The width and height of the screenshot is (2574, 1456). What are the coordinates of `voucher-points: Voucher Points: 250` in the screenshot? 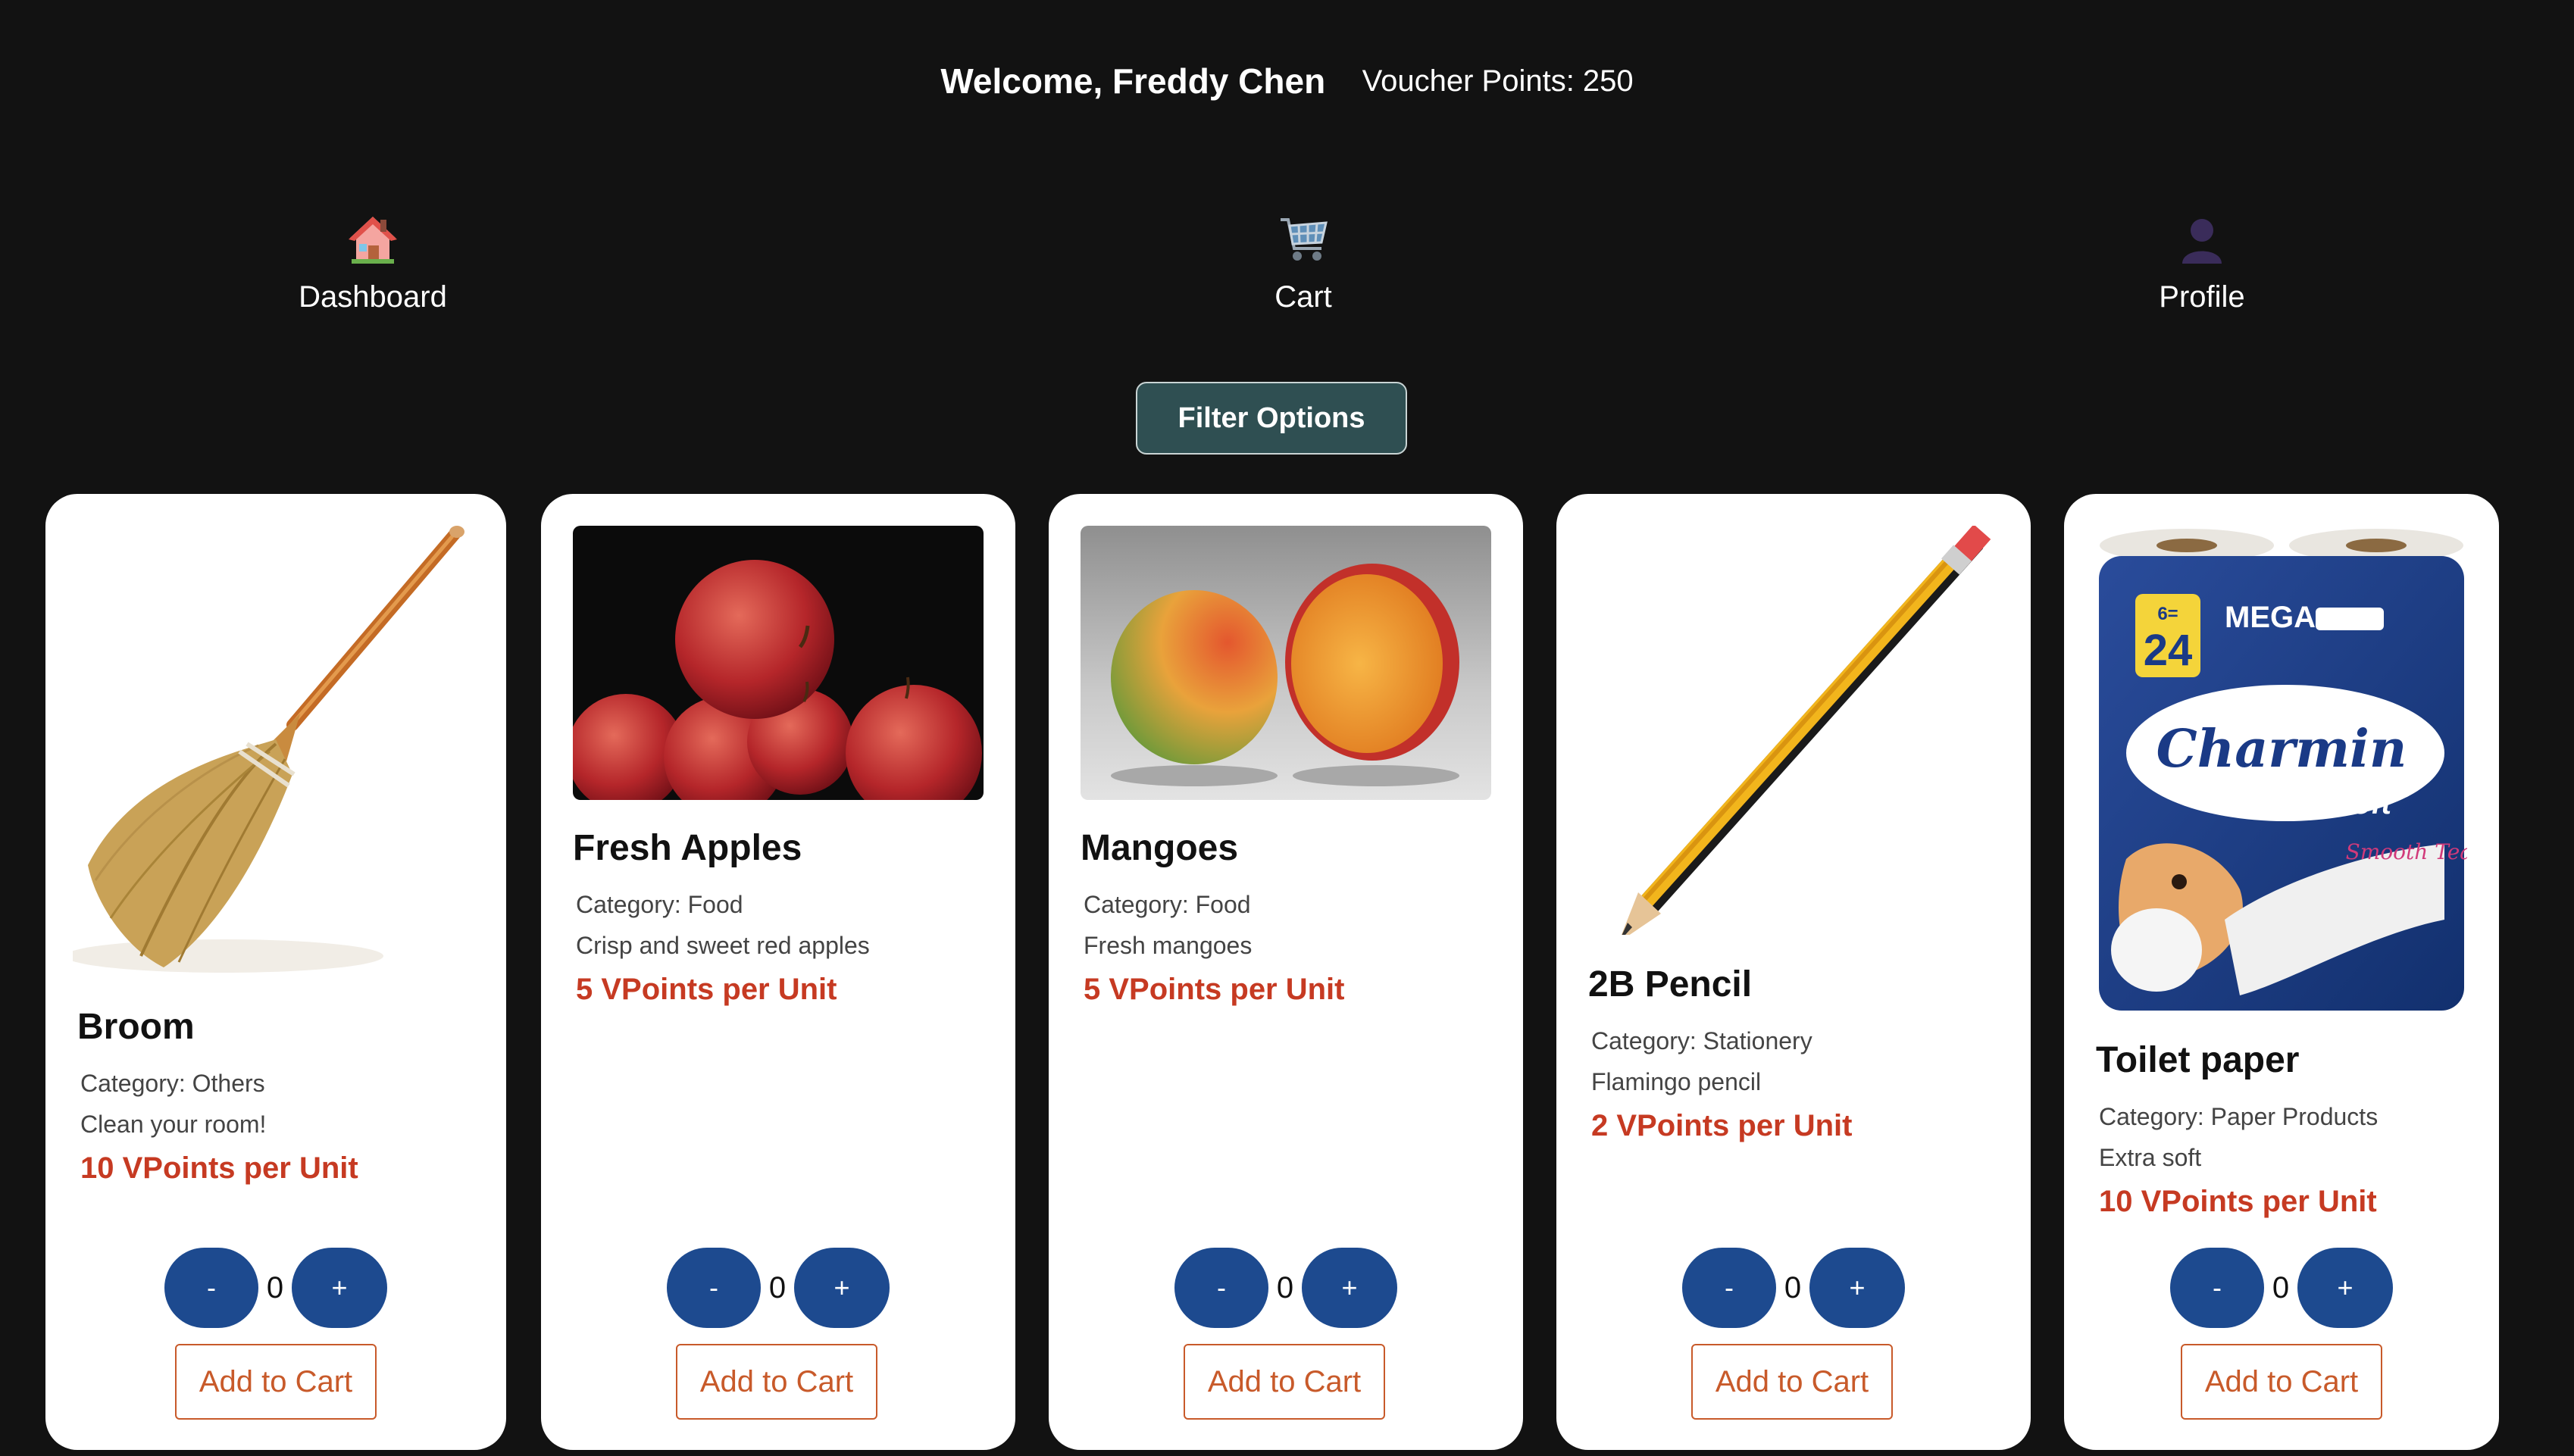 It's located at (1498, 81).